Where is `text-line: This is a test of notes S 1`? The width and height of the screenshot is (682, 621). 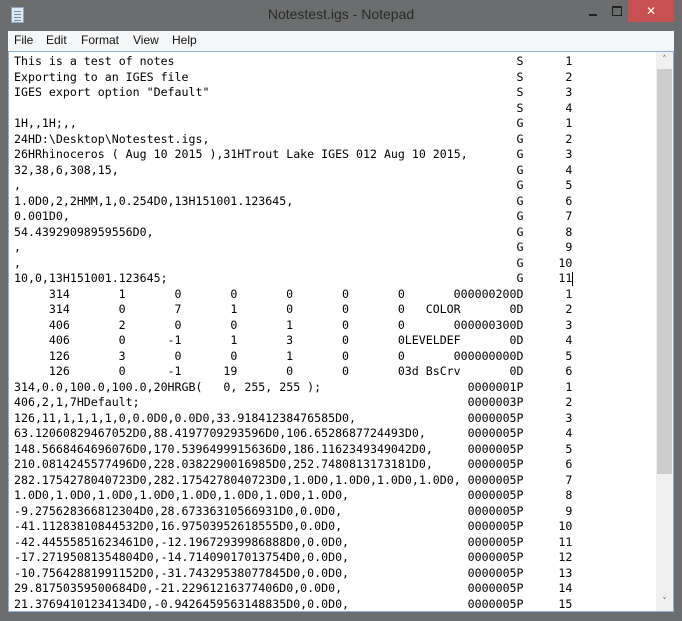 text-line: This is a test of notes S 1 is located at coordinates (293, 62).